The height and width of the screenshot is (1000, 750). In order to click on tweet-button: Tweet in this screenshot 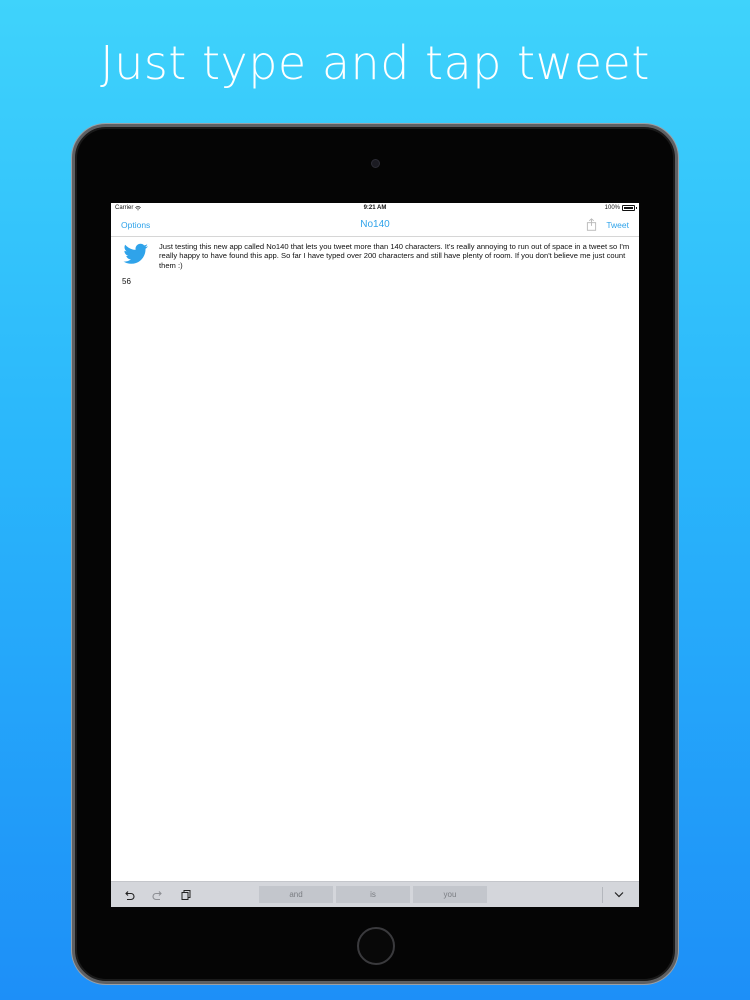, I will do `click(617, 225)`.